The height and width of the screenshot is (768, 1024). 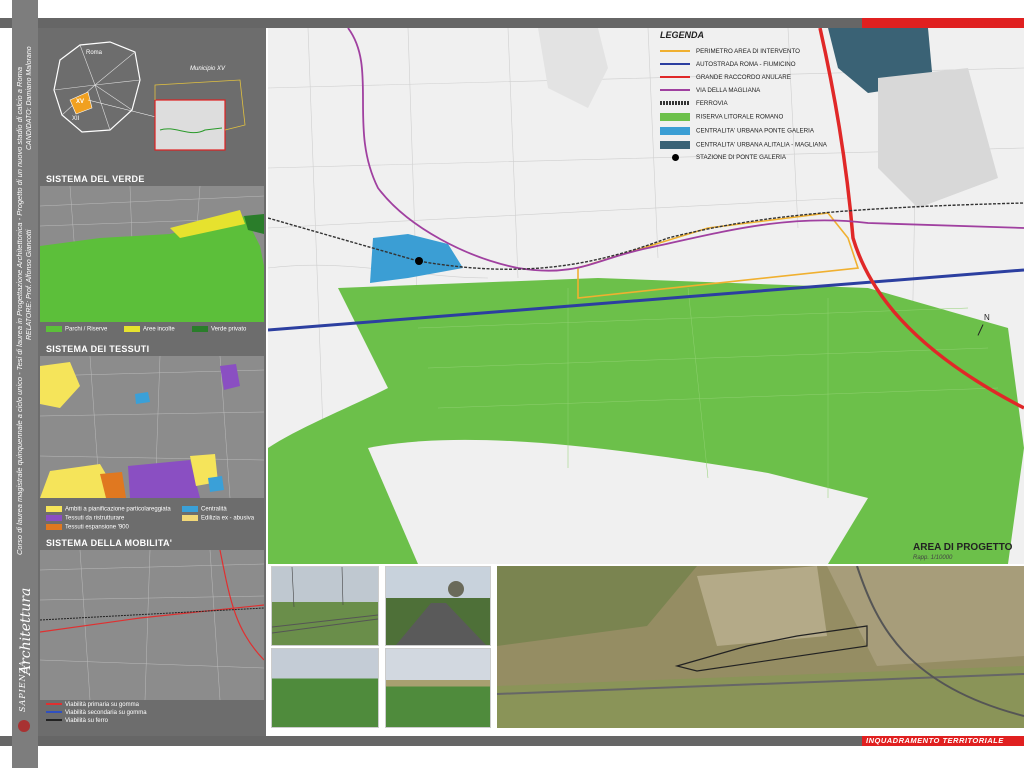 I want to click on university-seal-icon, so click(x=24, y=726).